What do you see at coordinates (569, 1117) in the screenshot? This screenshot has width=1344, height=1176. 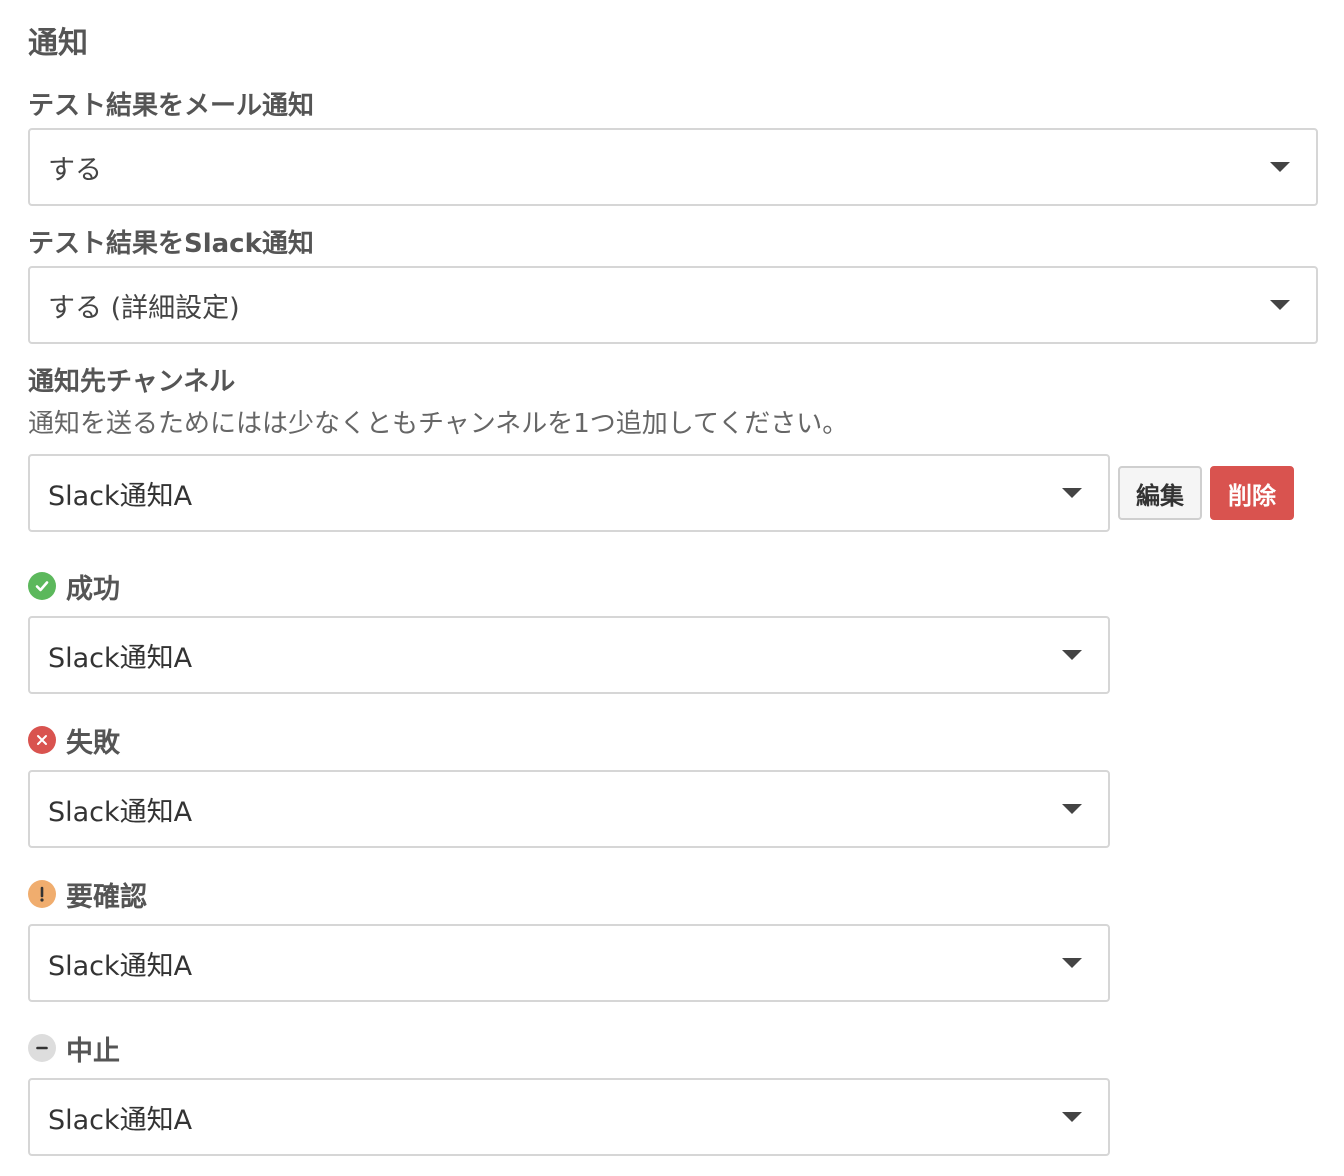 I see `status-aborted-select: Slack通知A` at bounding box center [569, 1117].